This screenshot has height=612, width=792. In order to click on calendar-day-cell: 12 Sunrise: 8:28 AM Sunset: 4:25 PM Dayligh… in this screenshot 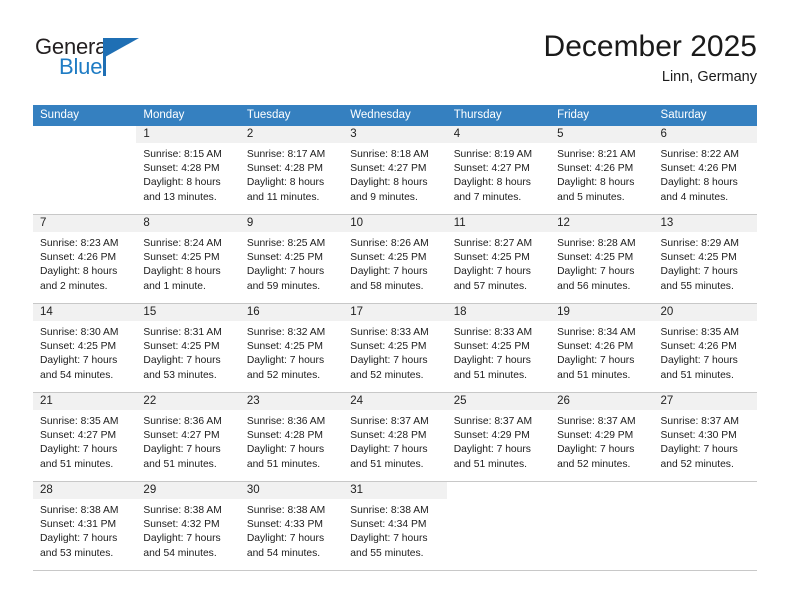, I will do `click(602, 259)`.